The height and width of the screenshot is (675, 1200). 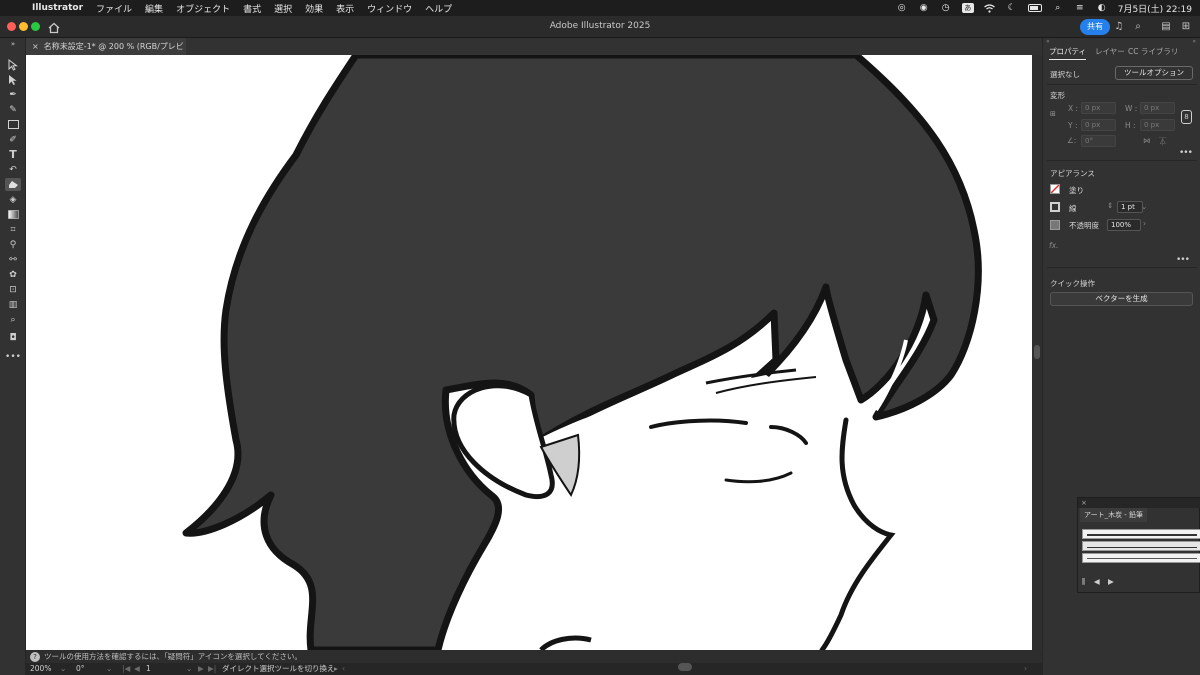 What do you see at coordinates (1102, 8) in the screenshot?
I see `siri-icon: ◐` at bounding box center [1102, 8].